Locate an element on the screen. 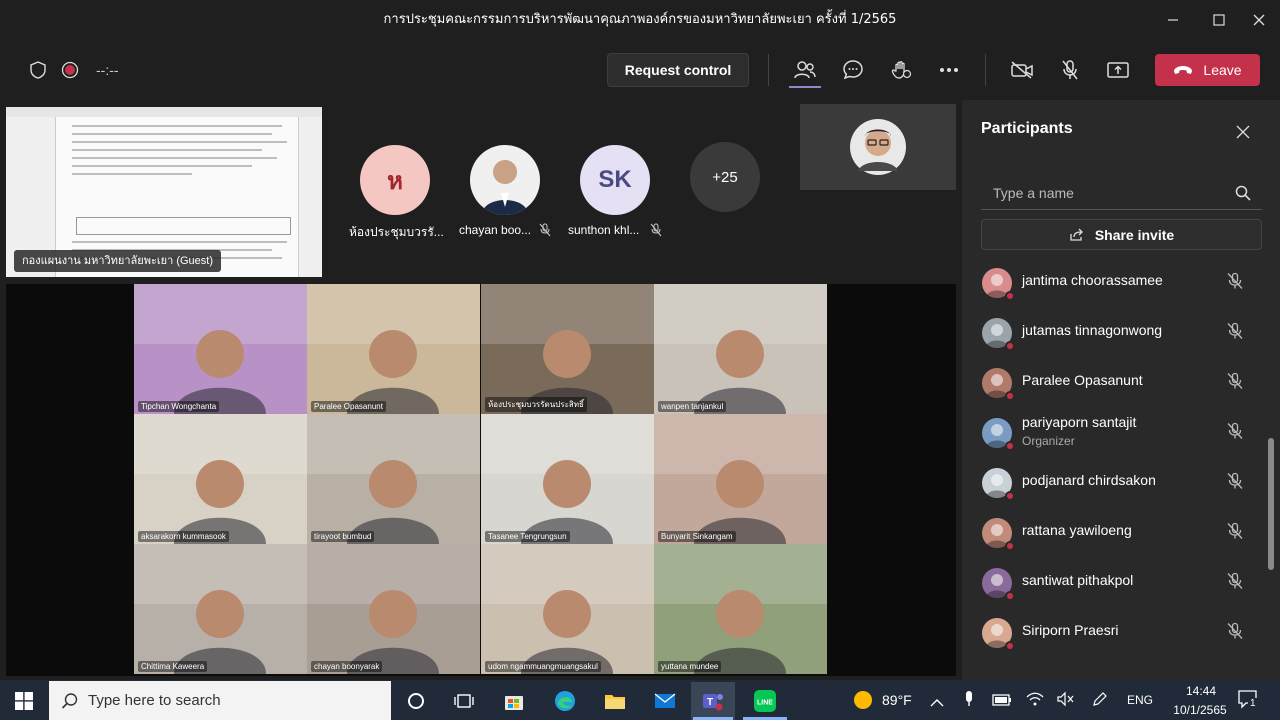 The width and height of the screenshot is (1280, 720). microphone-tray-icon is located at coordinates (969, 701).